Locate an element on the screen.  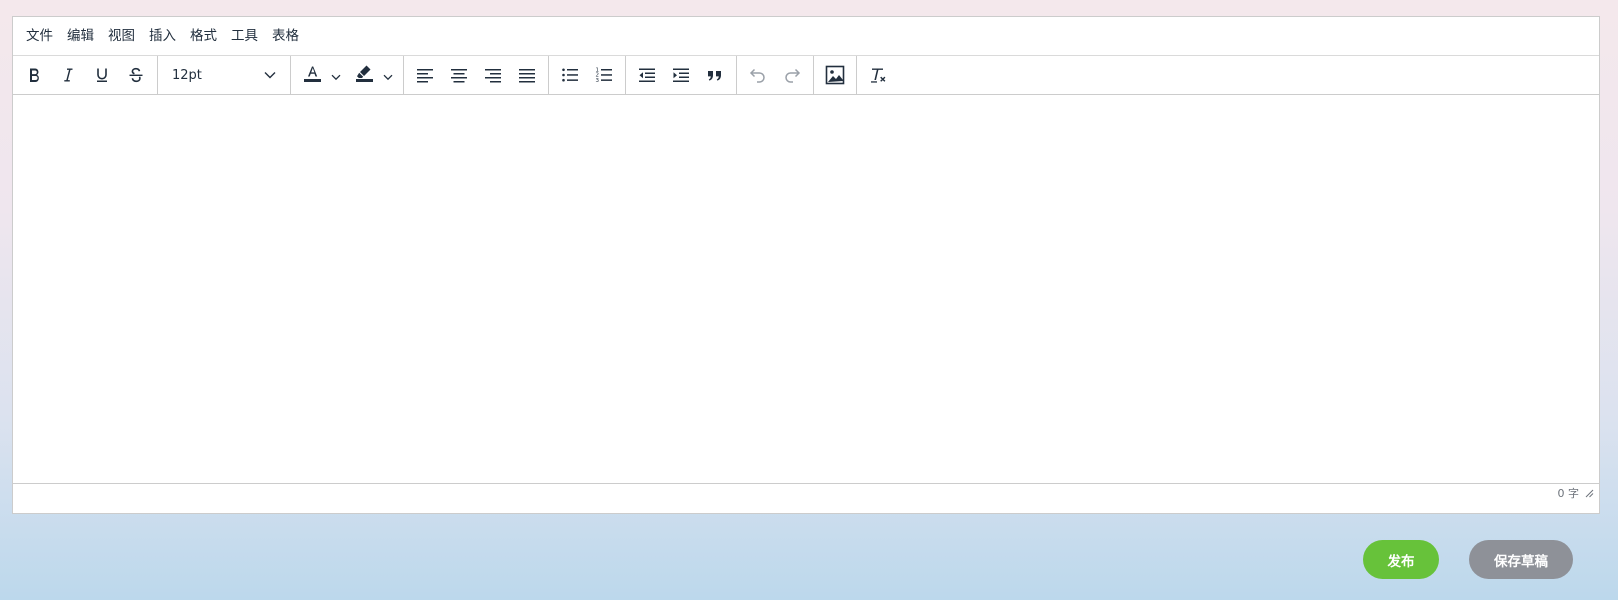
align-center-button is located at coordinates (459, 75).